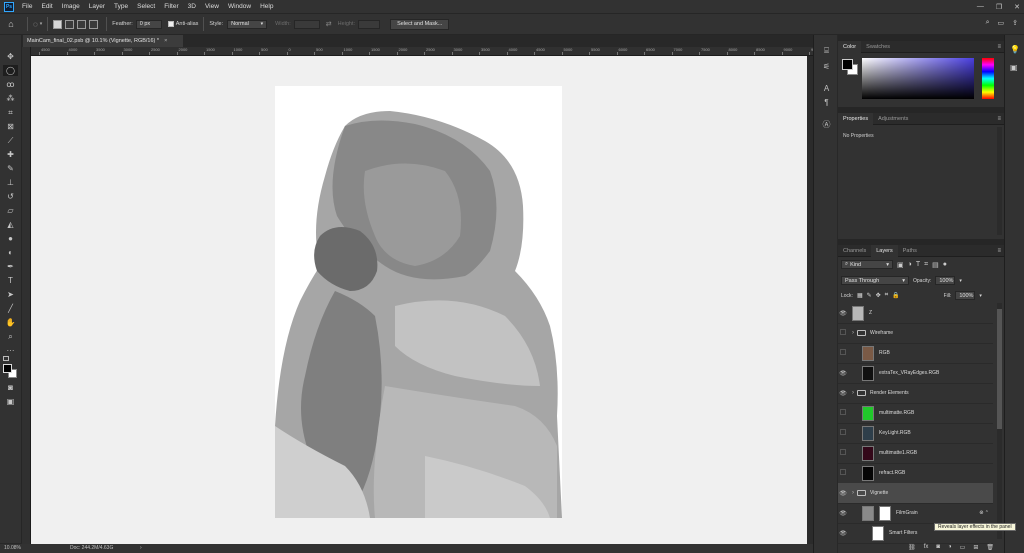 This screenshot has width=1024, height=553. What do you see at coordinates (10, 350) in the screenshot?
I see `more-tools-icon: ···` at bounding box center [10, 350].